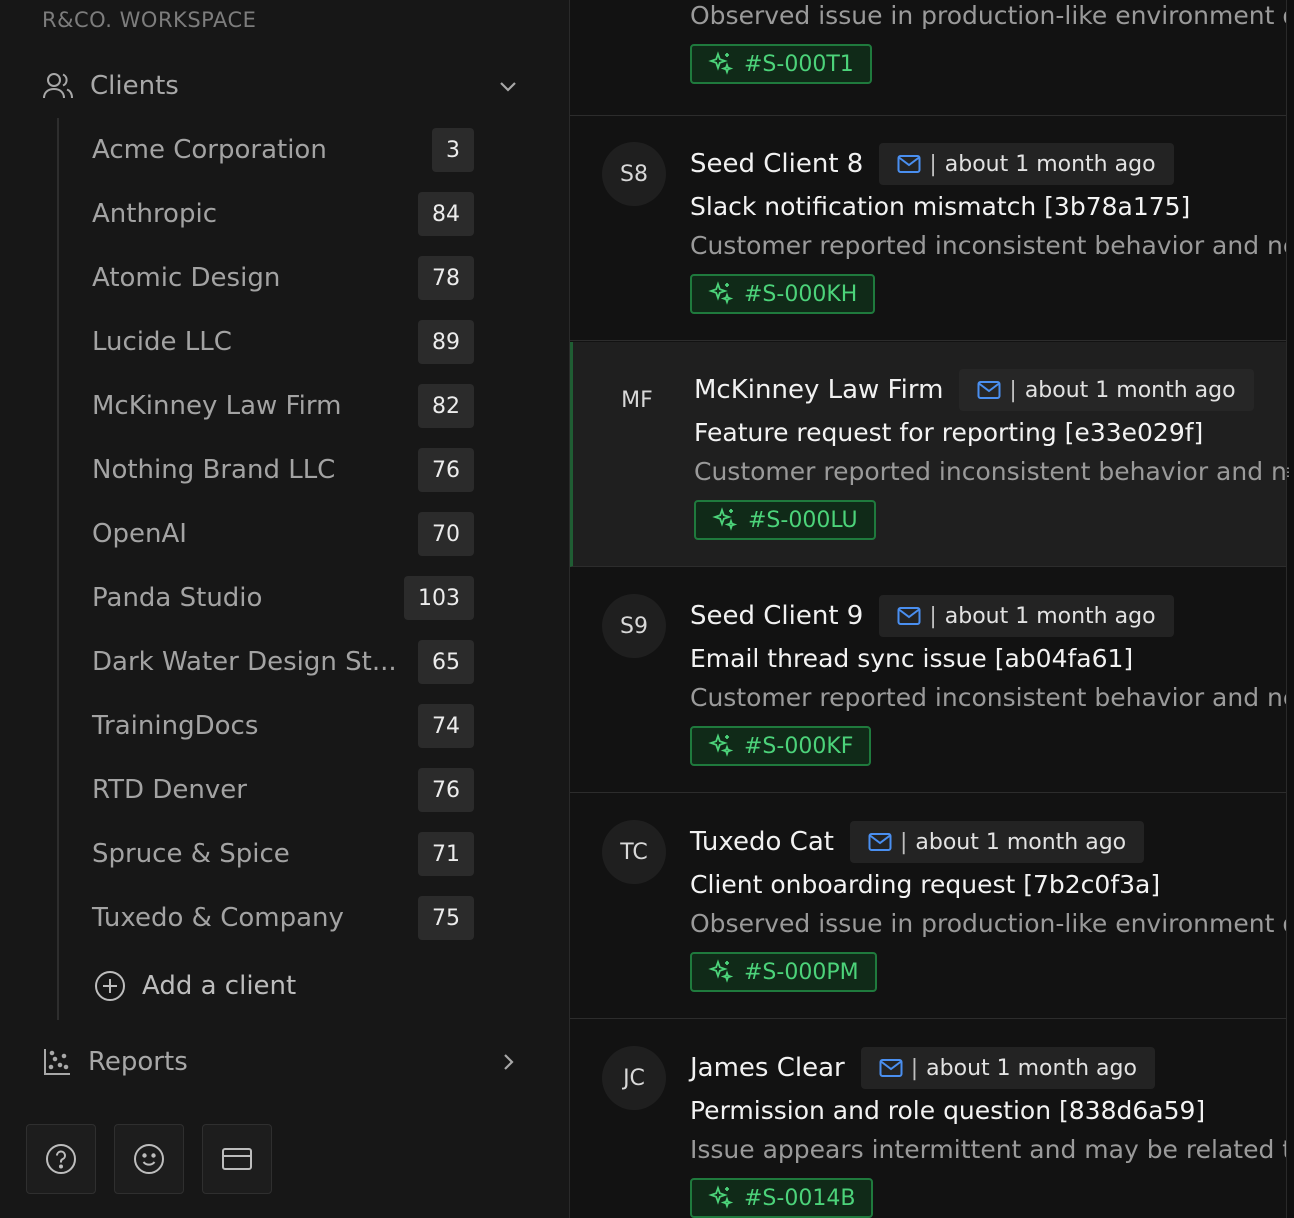 This screenshot has height=1218, width=1294. I want to click on client-count-badge: 71, so click(446, 854).